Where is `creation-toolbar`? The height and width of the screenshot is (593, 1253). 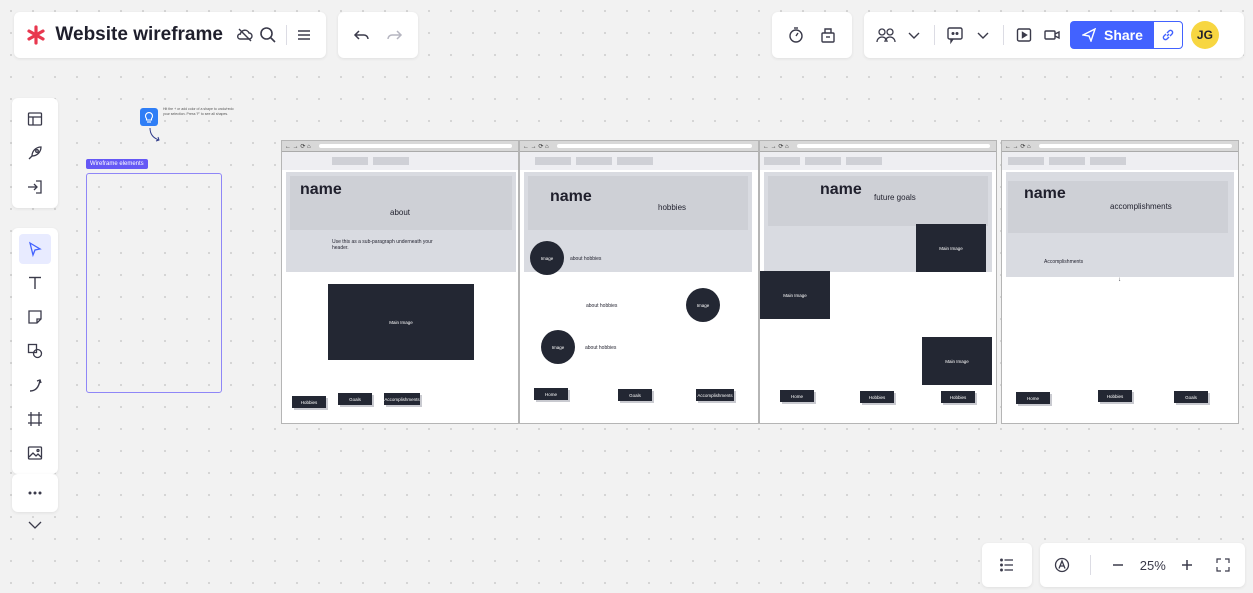
creation-toolbar is located at coordinates (35, 351).